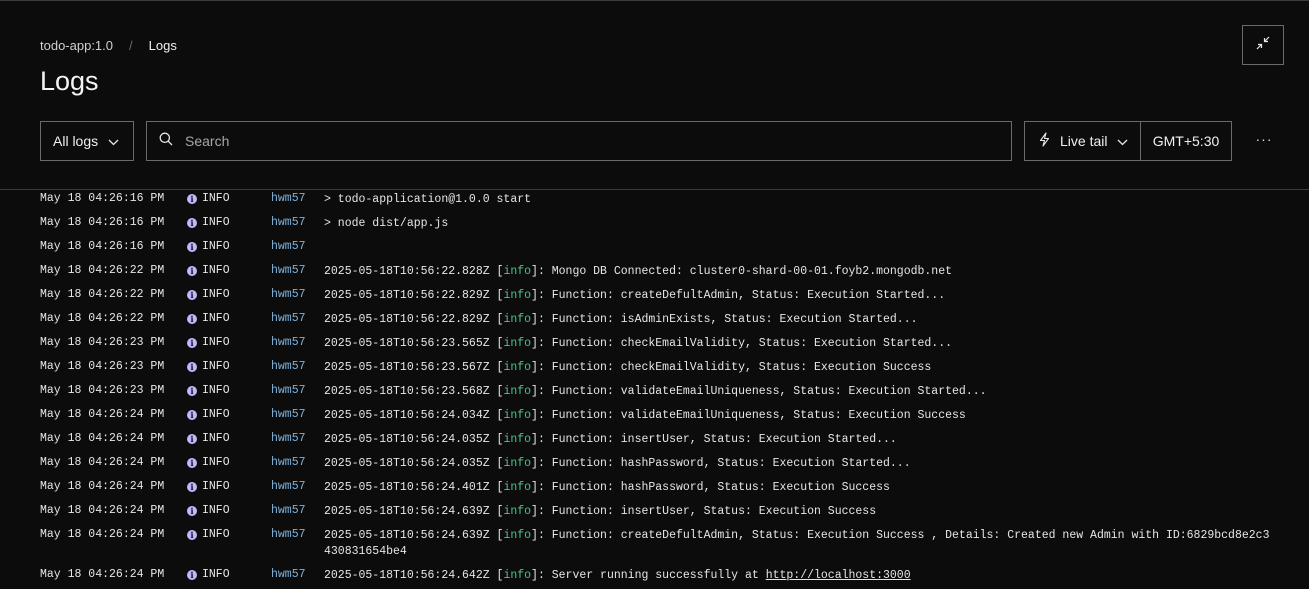  I want to click on log-timestamp: May 18 04:26:23 PM, so click(102, 366).